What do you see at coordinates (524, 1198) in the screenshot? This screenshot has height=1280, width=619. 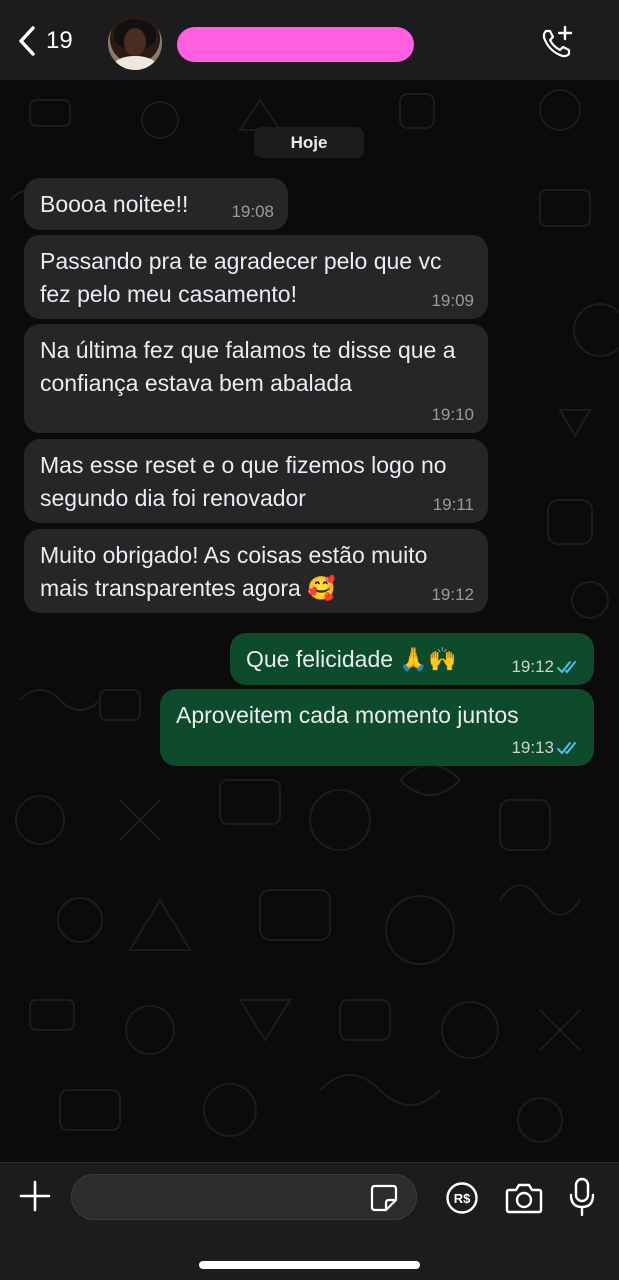 I see `camera-icon` at bounding box center [524, 1198].